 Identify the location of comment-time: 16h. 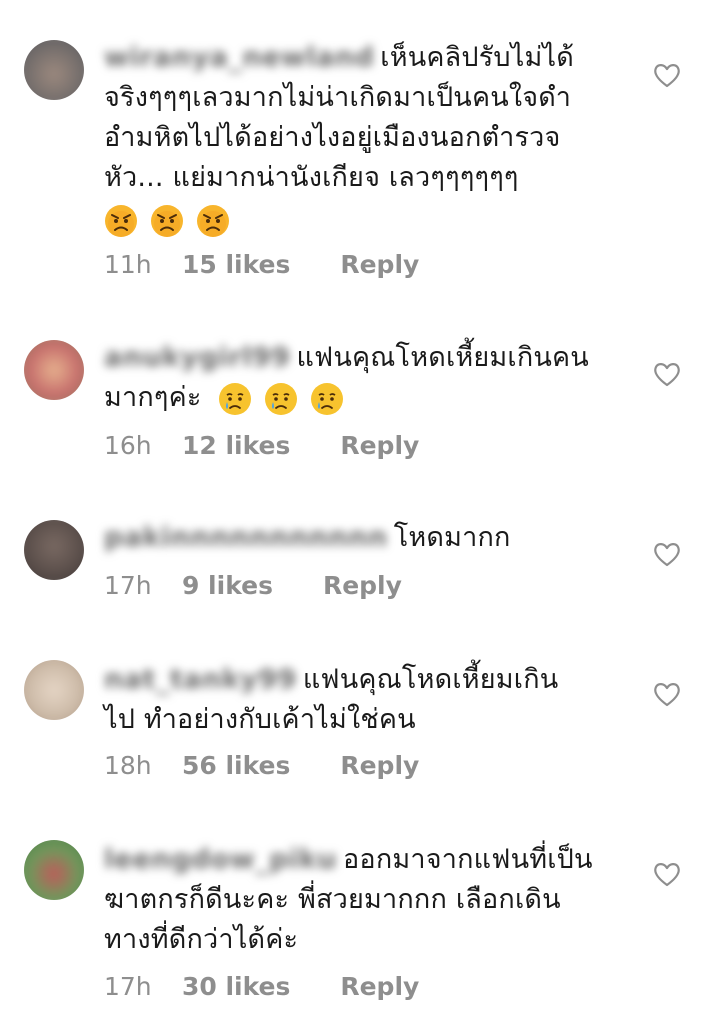
(128, 445).